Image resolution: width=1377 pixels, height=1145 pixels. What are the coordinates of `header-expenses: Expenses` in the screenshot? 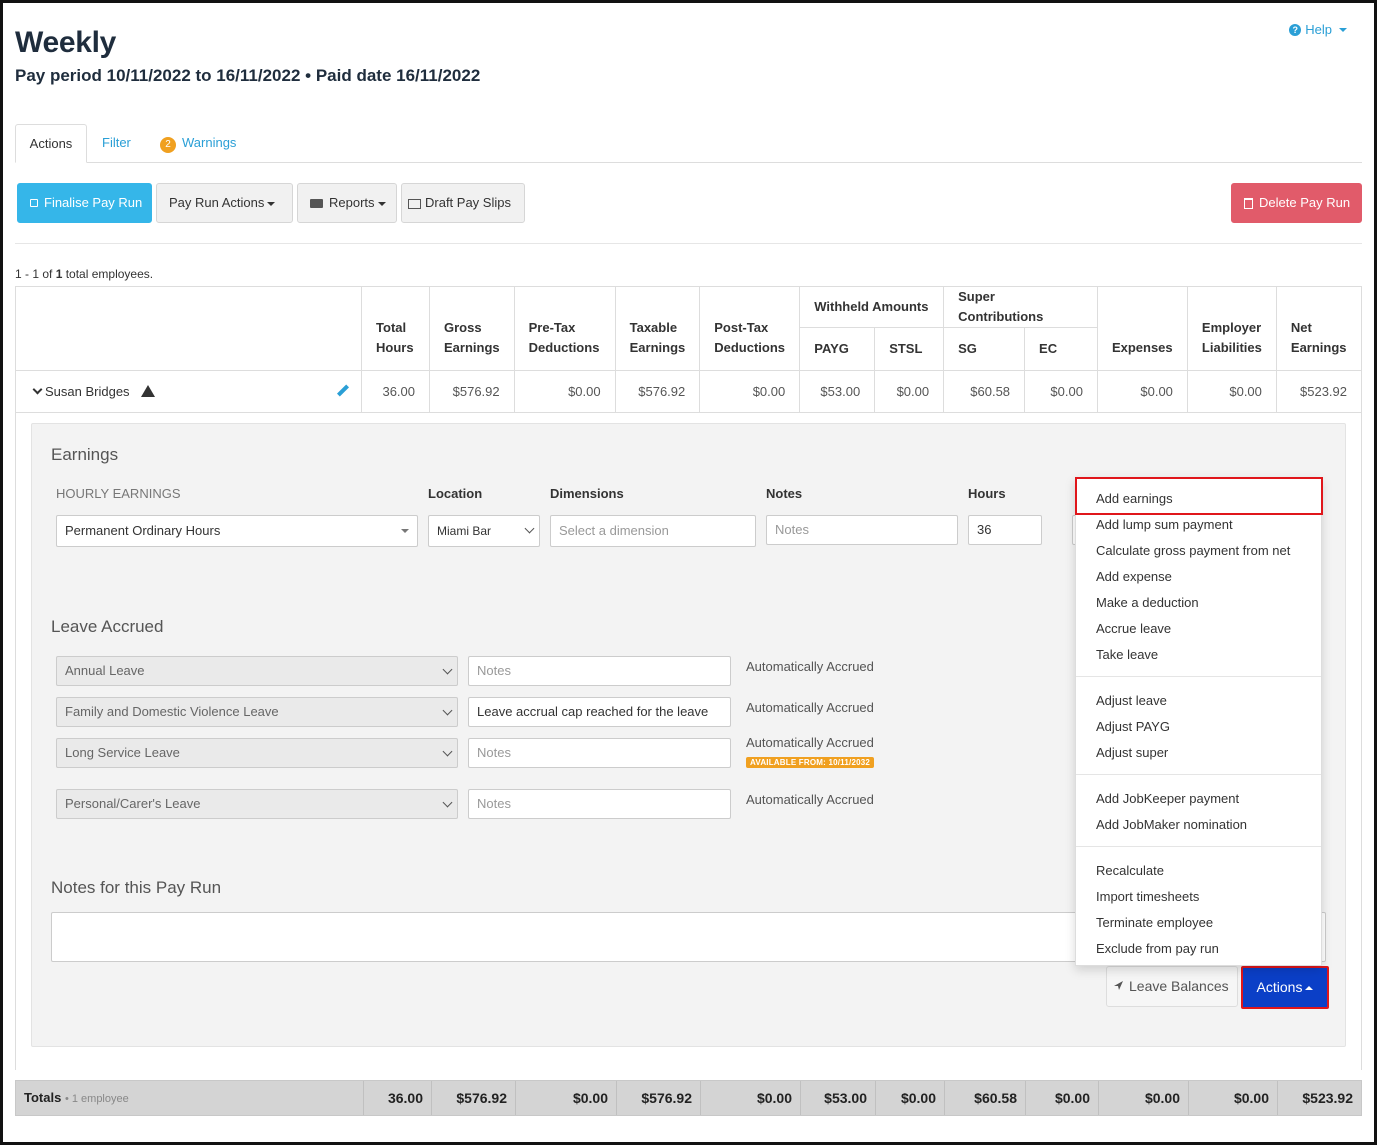 It's located at (1142, 328).